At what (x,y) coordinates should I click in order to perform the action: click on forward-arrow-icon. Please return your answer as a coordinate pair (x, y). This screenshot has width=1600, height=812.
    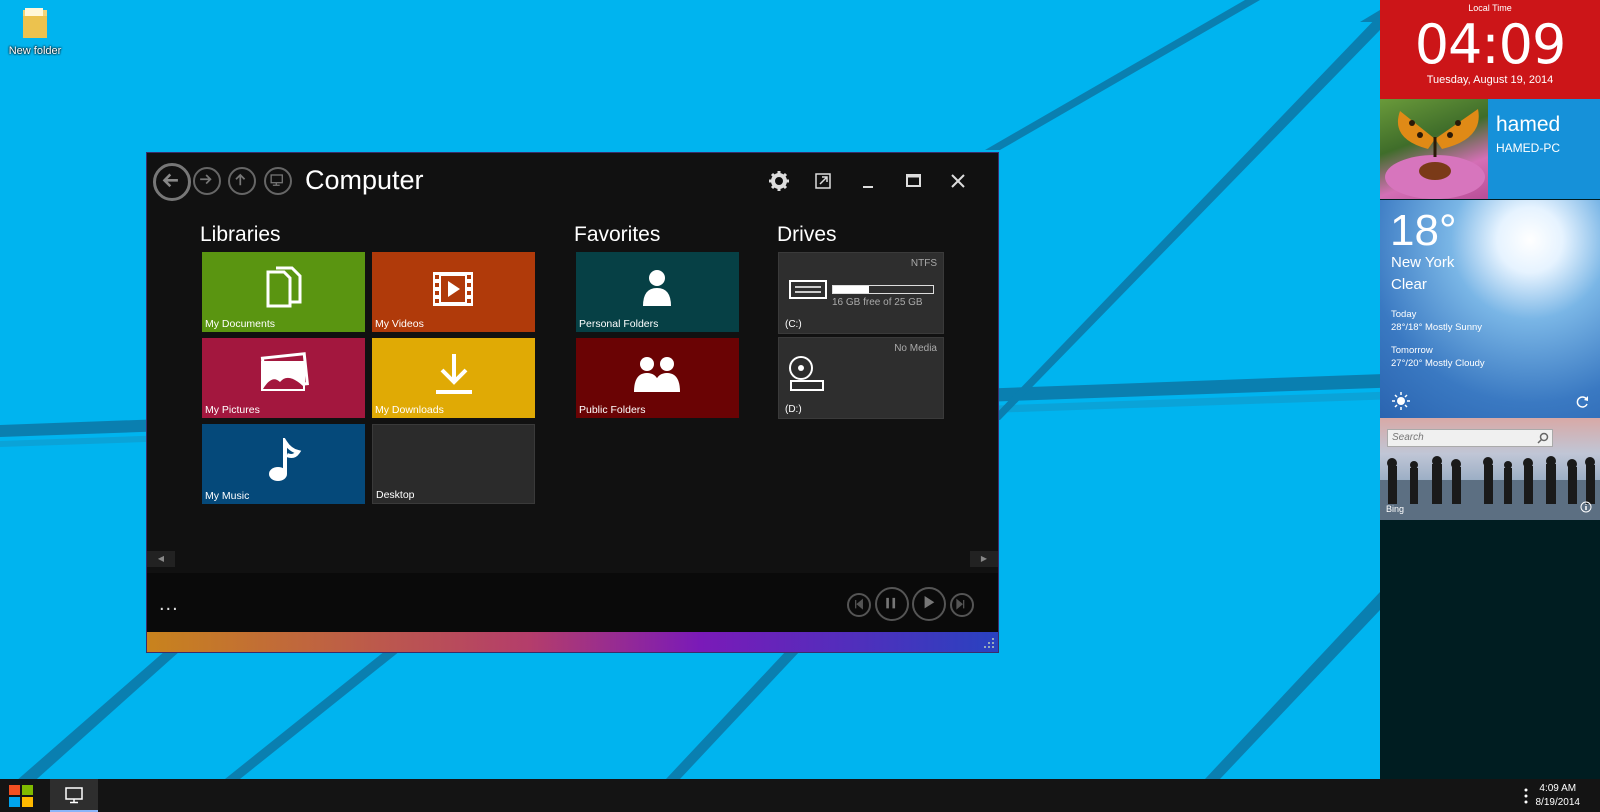
    Looking at the image, I should click on (207, 181).